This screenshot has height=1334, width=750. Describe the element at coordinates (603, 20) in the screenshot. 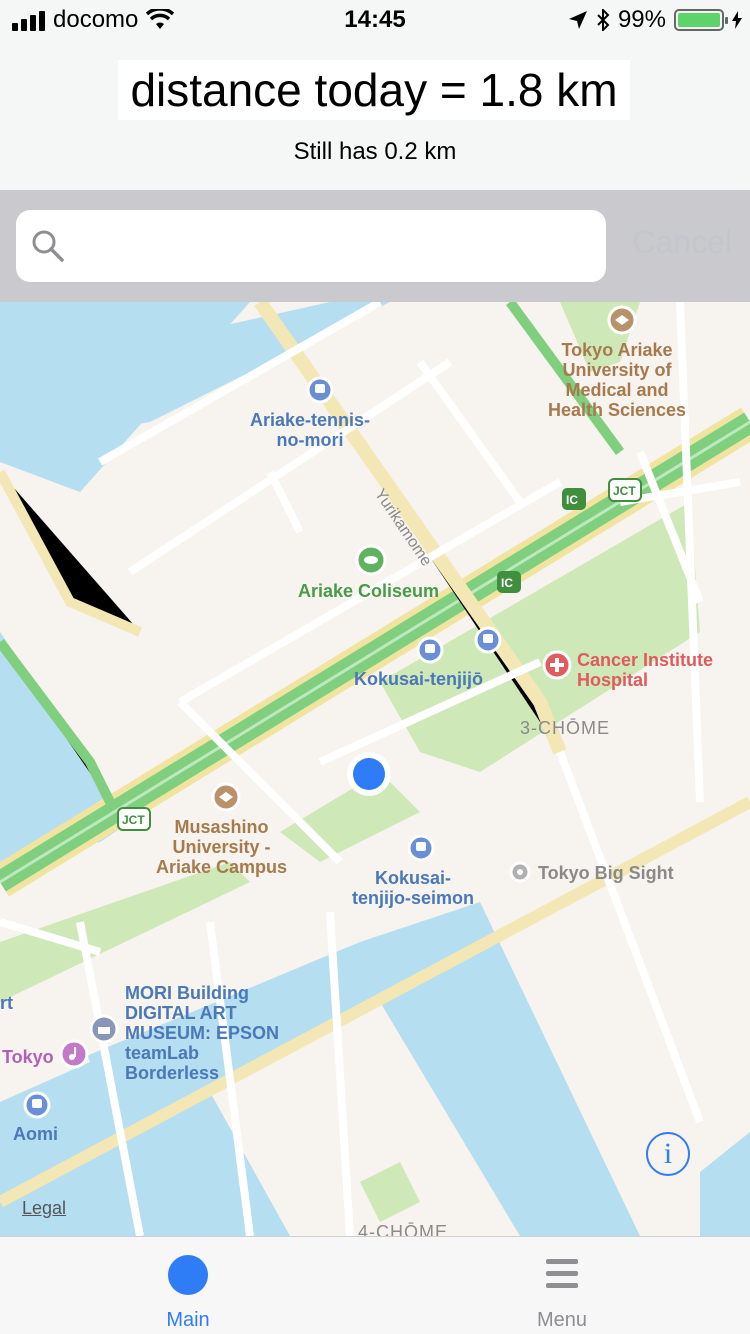

I see `bluetooth-icon` at that location.